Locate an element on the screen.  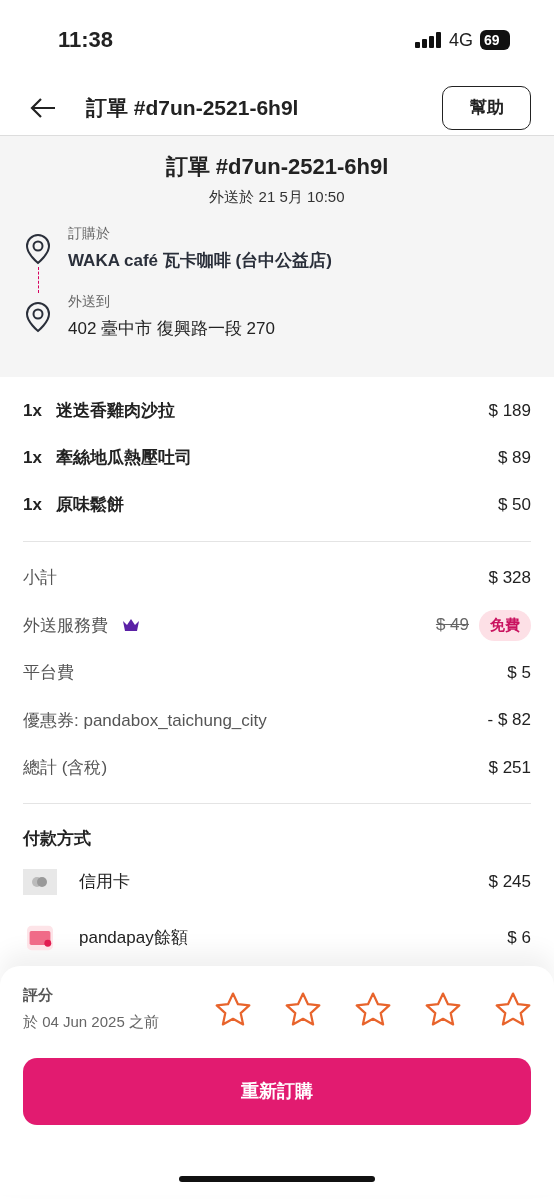
fee-label: 優惠券: pandabox_taichung_city is located at coordinates (145, 720).